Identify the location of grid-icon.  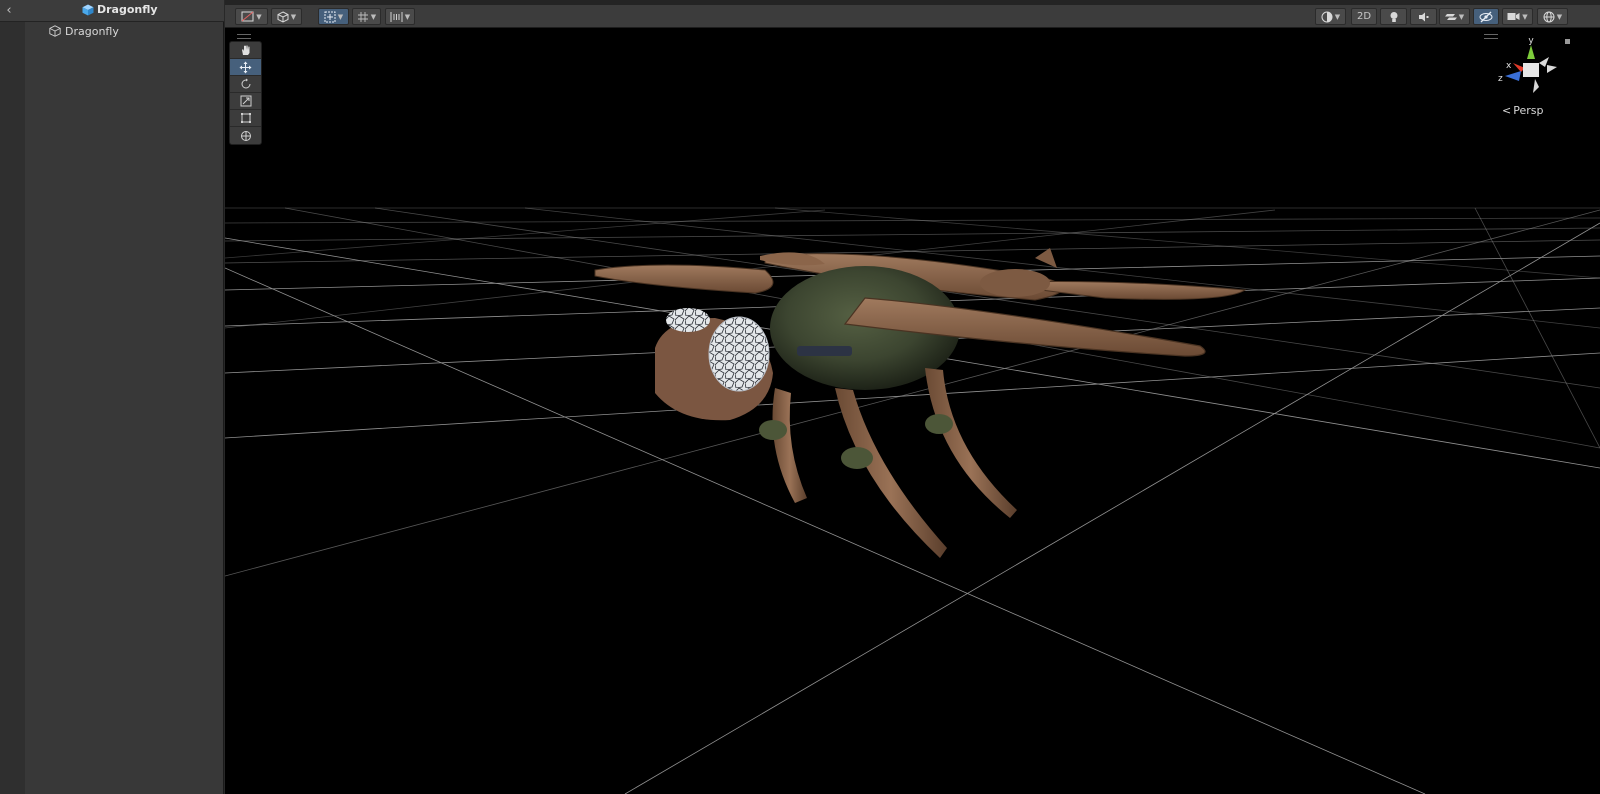
(362, 16).